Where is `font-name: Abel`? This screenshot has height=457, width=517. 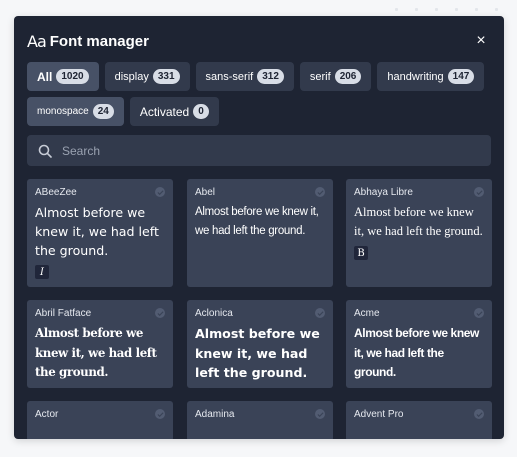
font-name: Abel is located at coordinates (205, 192).